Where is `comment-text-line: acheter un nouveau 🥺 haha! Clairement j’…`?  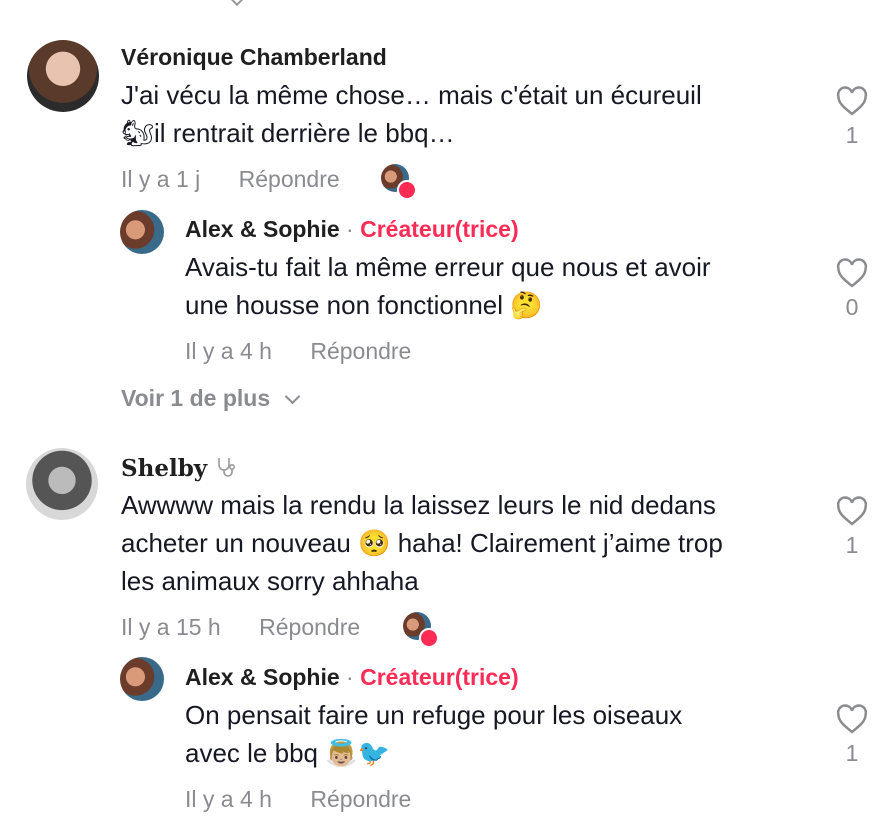
comment-text-line: acheter un nouveau 🥺 haha! Clairement j’… is located at coordinates (422, 543).